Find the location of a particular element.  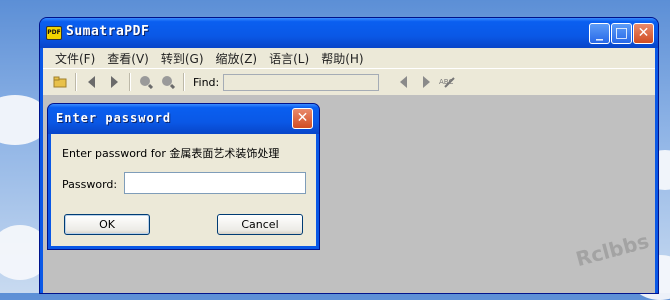

match-case-icon: ABC is located at coordinates (448, 82).